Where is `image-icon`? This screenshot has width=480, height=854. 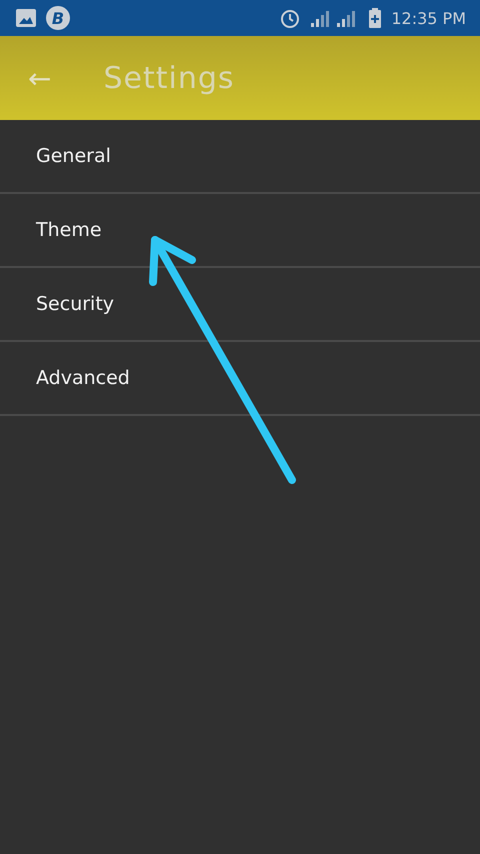 image-icon is located at coordinates (26, 18).